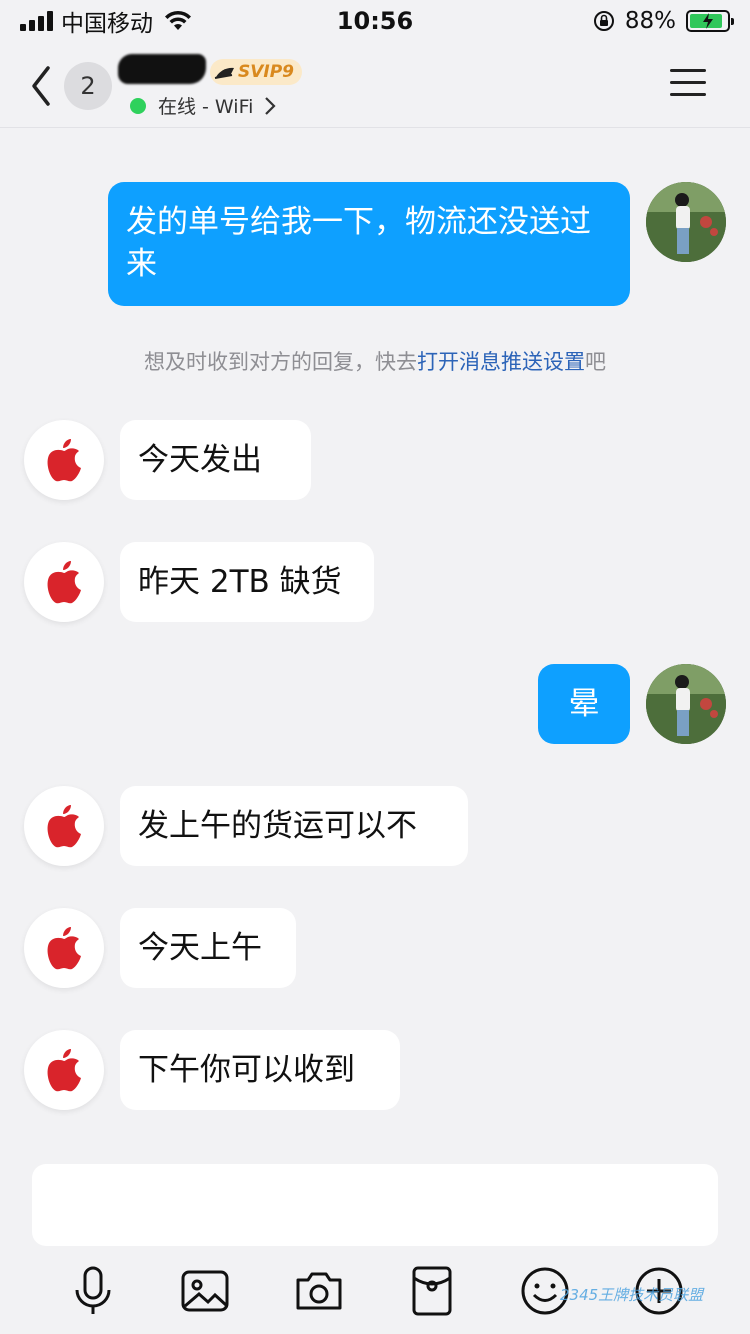 The height and width of the screenshot is (1334, 750). What do you see at coordinates (319, 1291) in the screenshot?
I see `camera-icon` at bounding box center [319, 1291].